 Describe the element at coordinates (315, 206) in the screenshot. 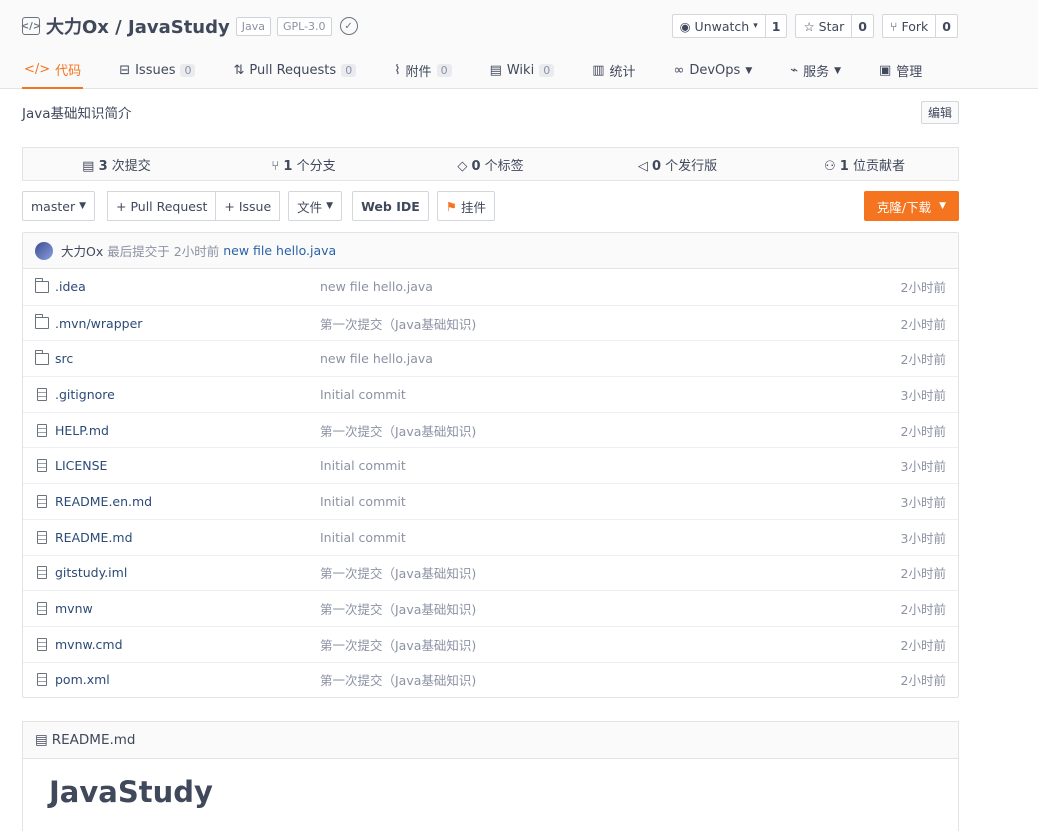

I see `files-dropdown: 文件 ▼` at that location.